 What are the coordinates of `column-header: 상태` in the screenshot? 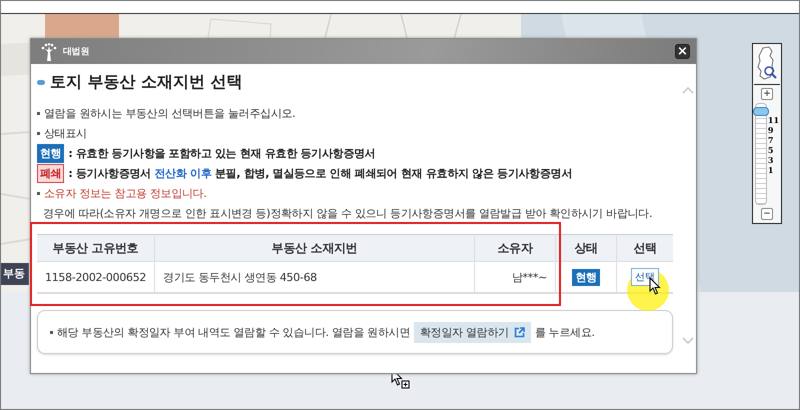 It's located at (586, 248).